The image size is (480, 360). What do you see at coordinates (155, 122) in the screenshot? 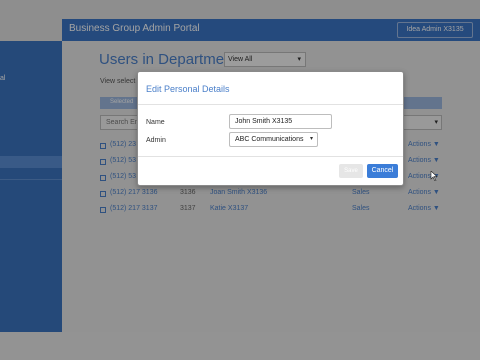
I see `name-label: Name` at bounding box center [155, 122].